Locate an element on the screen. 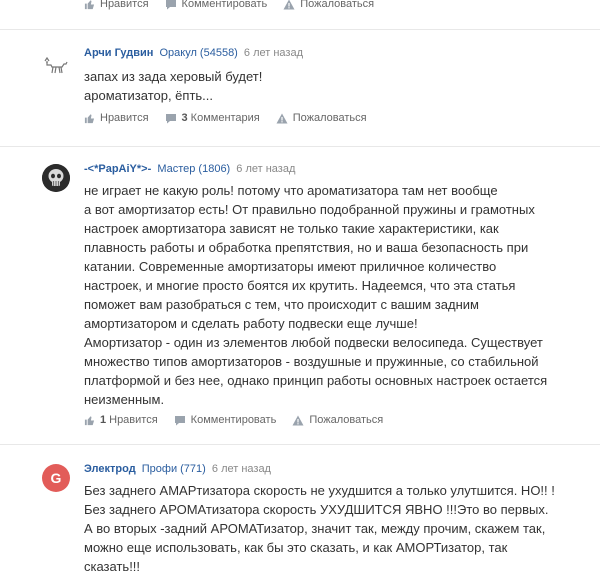 Image resolution: width=600 pixels, height=576 pixels. dog-avatar-icon is located at coordinates (56, 65).